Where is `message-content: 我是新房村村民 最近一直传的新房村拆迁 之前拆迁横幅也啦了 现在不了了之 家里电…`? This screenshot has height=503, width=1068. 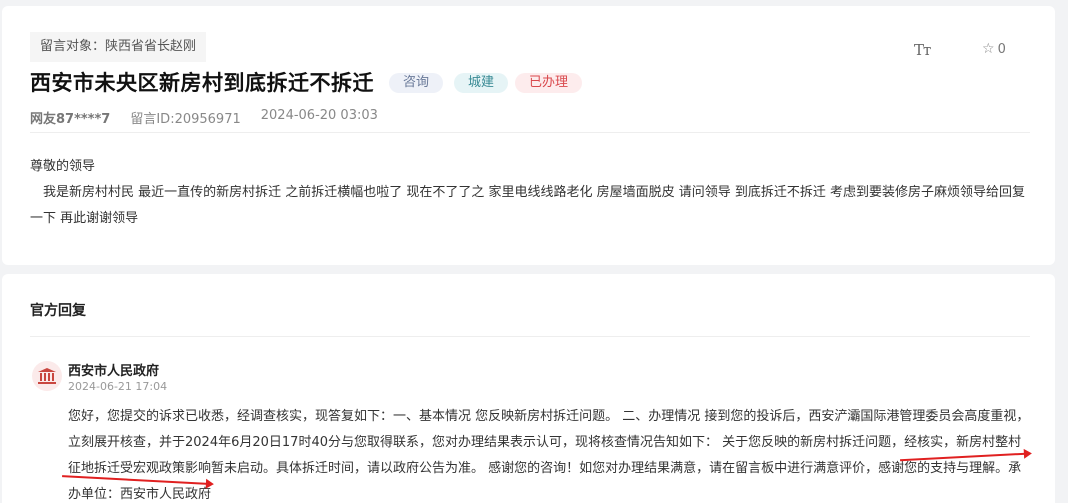 message-content: 我是新房村村民 最近一直传的新房村拆迁 之前拆迁横幅也啦了 现在不了了之 家里电… is located at coordinates (528, 205).